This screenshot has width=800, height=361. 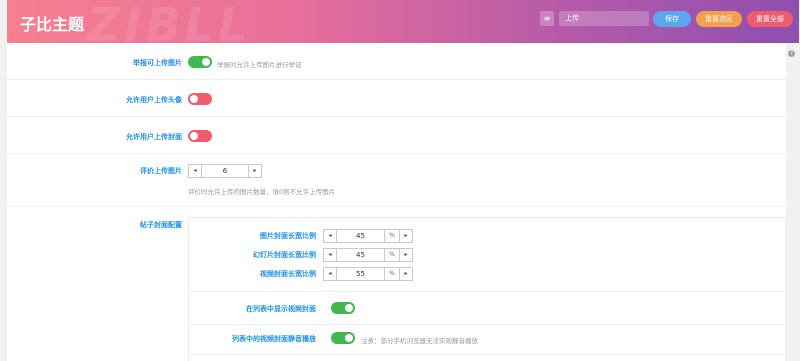 I want to click on setting-description: 注意：部分手机浏览器无法实现静音播放, so click(x=419, y=341).